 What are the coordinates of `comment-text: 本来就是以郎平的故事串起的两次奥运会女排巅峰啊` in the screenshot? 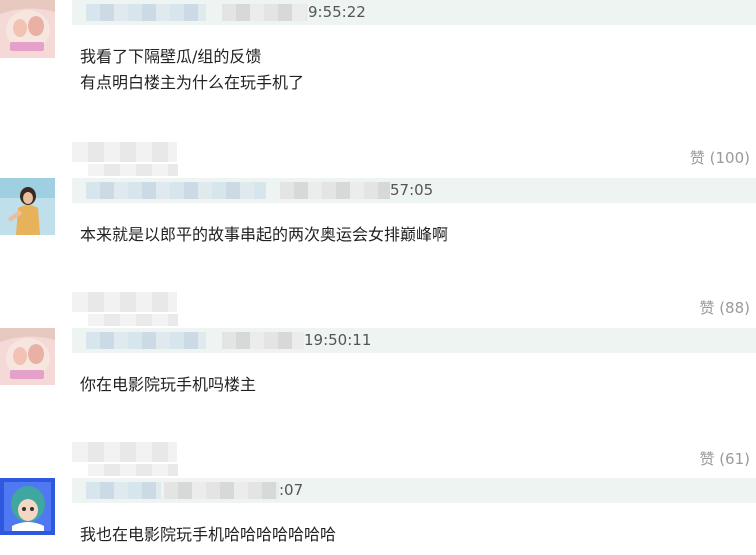 It's located at (264, 235).